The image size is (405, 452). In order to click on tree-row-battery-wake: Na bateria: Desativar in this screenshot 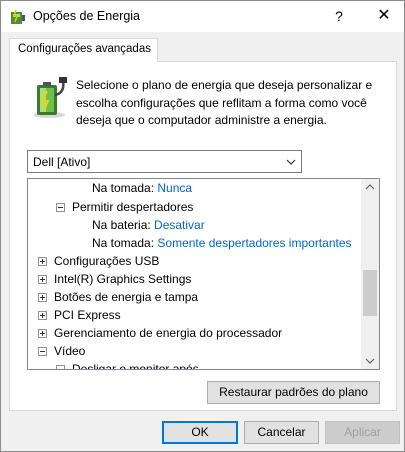, I will do `click(148, 225)`.